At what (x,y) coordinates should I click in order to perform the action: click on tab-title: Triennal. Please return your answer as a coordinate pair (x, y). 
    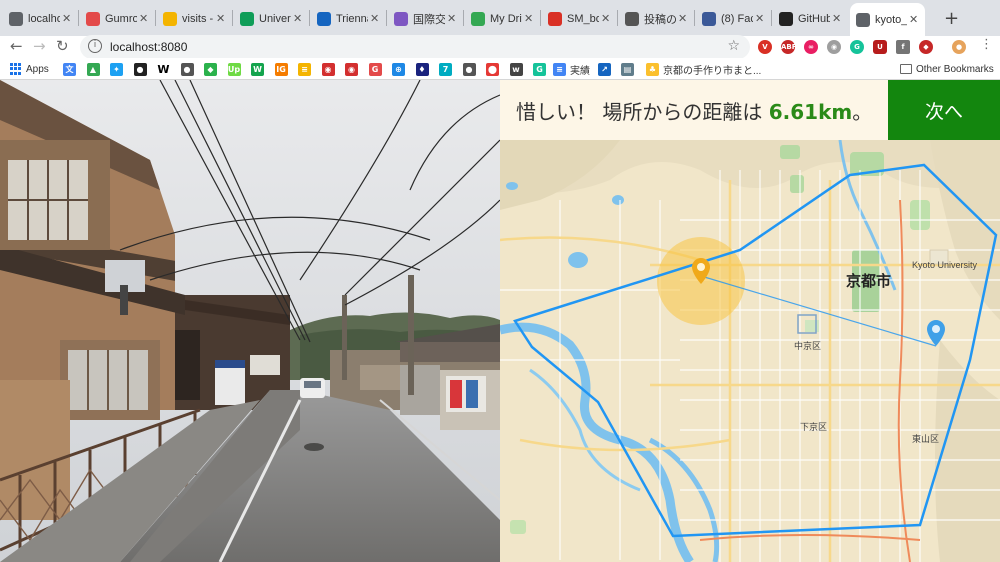
    Looking at the image, I should click on (352, 18).